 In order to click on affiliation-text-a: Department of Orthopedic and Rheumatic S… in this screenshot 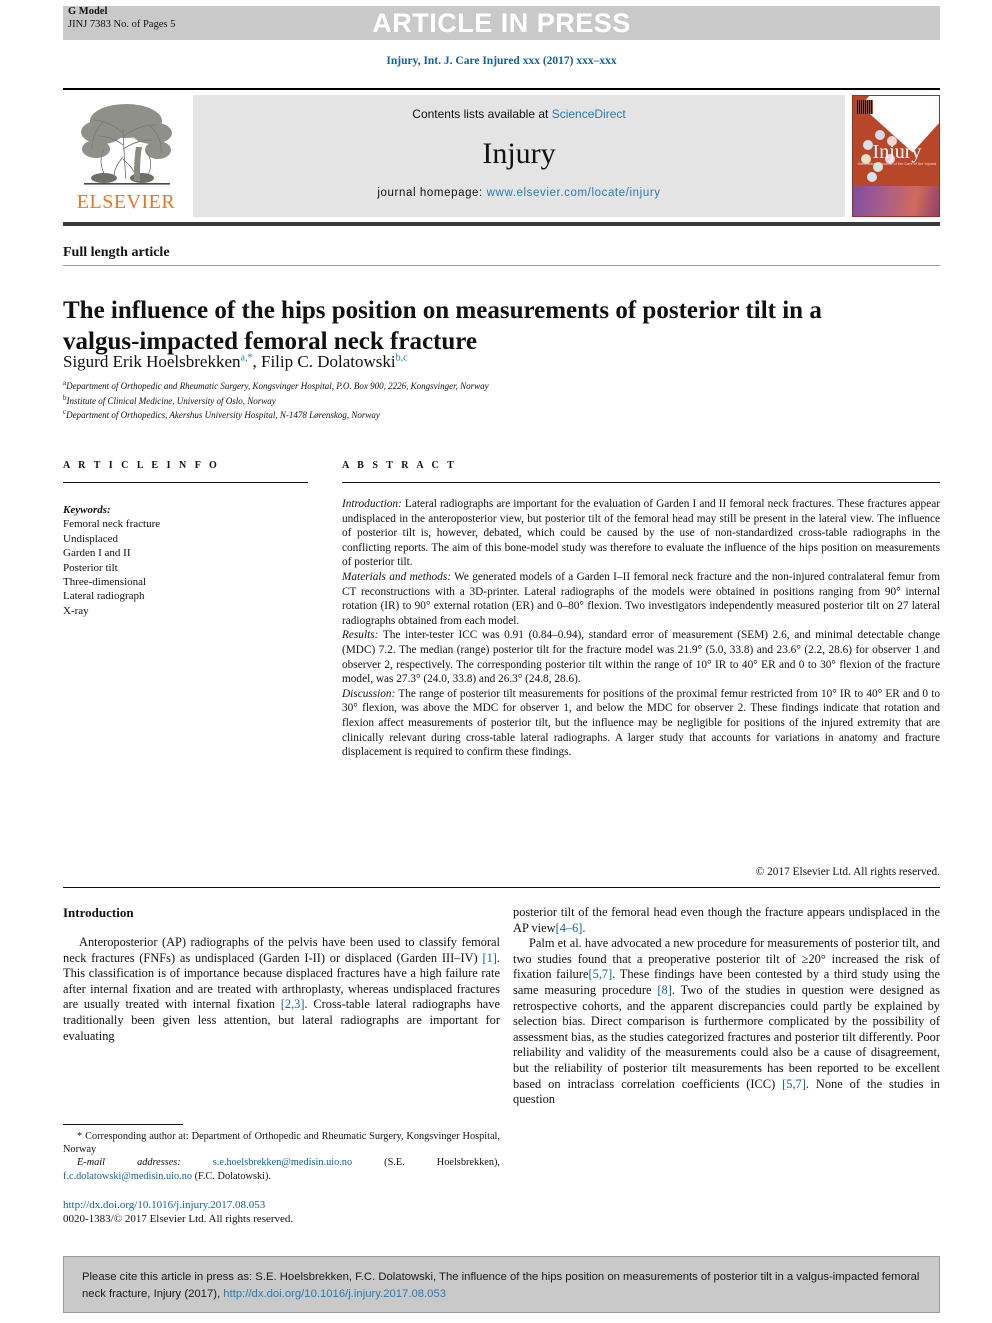, I will do `click(277, 386)`.